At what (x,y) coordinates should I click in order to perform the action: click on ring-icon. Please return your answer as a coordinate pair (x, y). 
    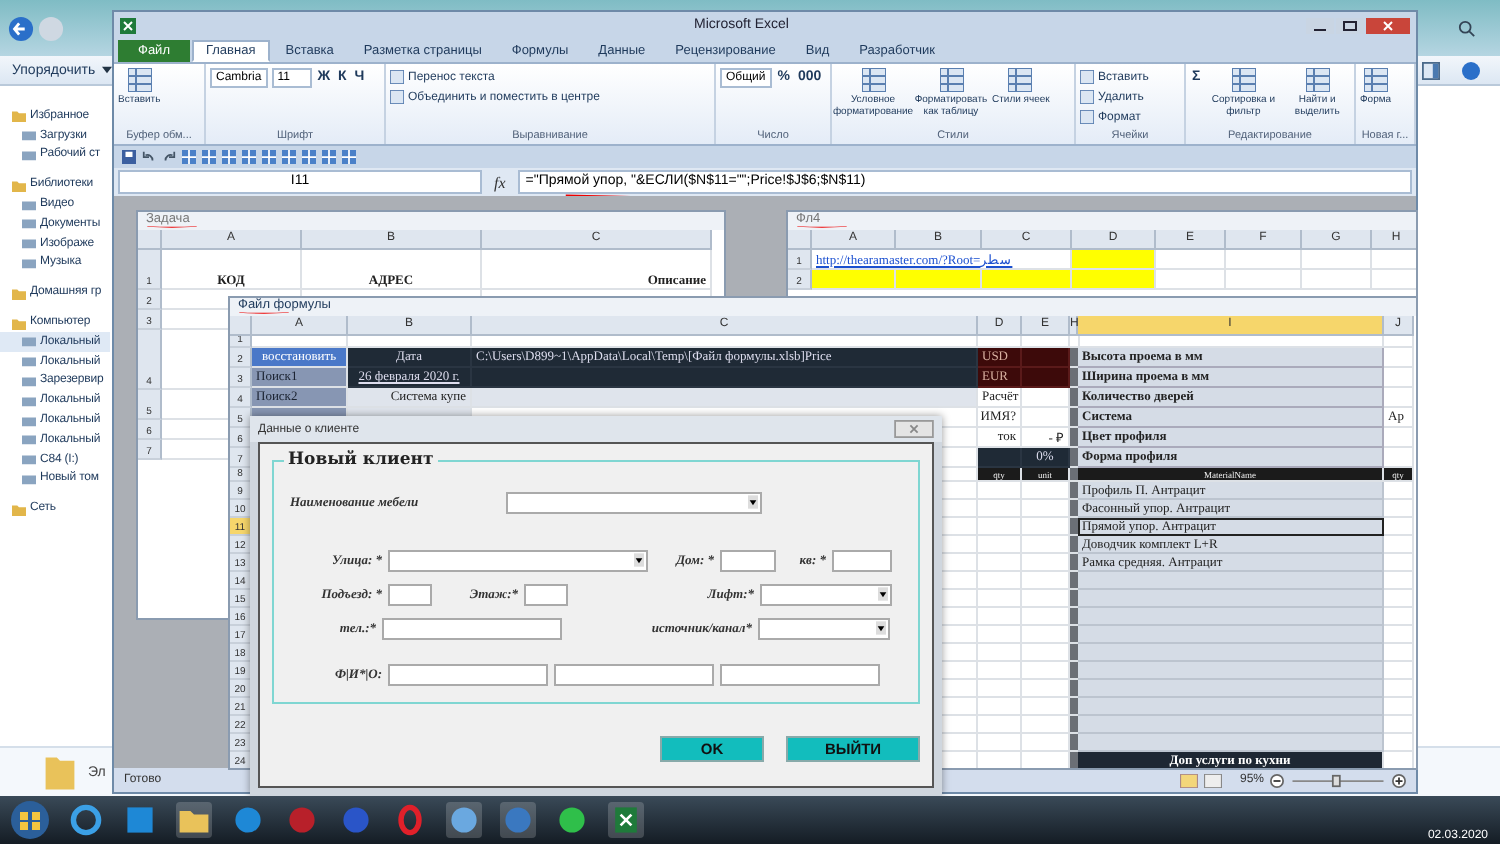
    Looking at the image, I should click on (410, 820).